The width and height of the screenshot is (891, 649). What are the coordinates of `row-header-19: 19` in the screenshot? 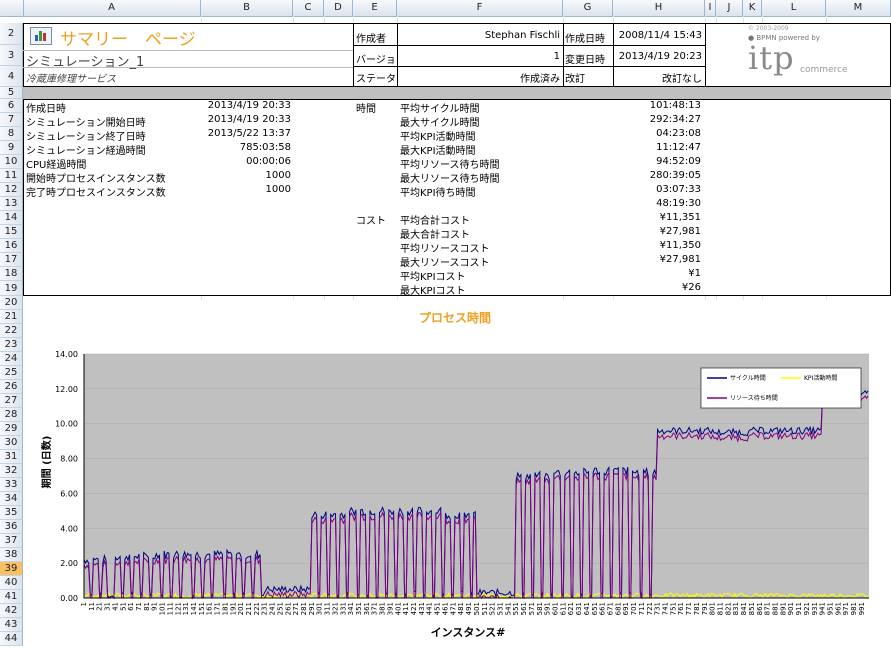 It's located at (11, 288).